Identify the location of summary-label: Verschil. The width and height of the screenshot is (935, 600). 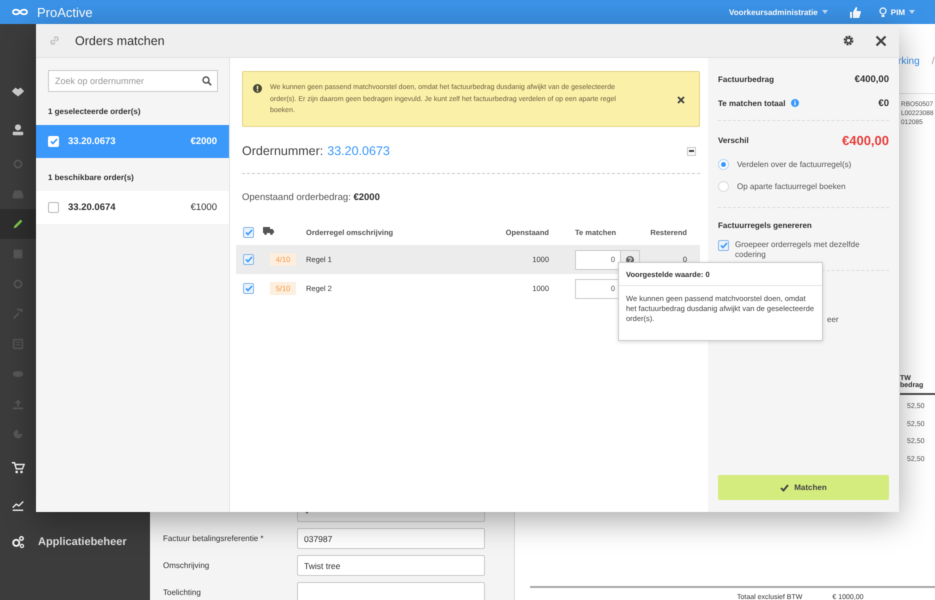
(733, 140).